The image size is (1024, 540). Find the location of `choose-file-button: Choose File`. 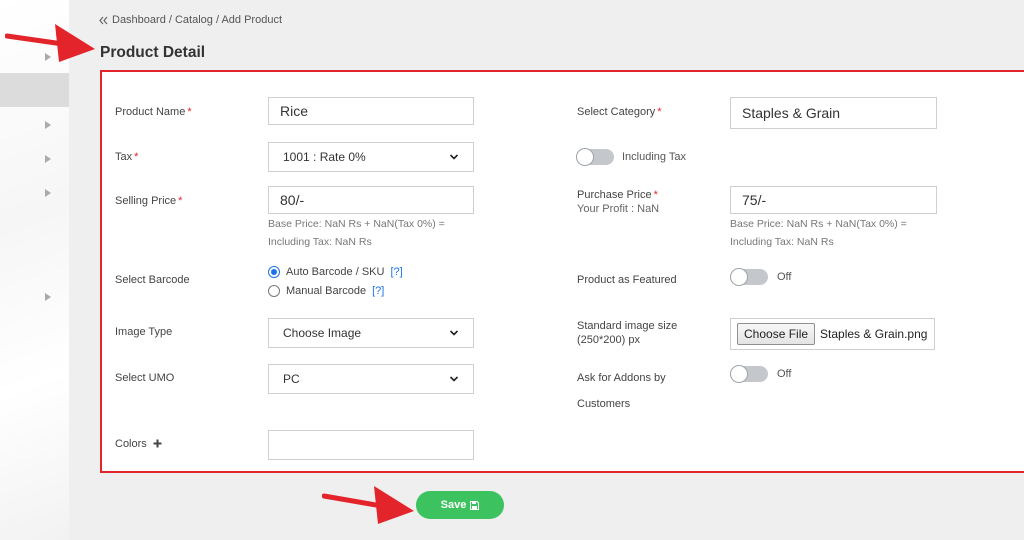

choose-file-button: Choose File is located at coordinates (776, 334).